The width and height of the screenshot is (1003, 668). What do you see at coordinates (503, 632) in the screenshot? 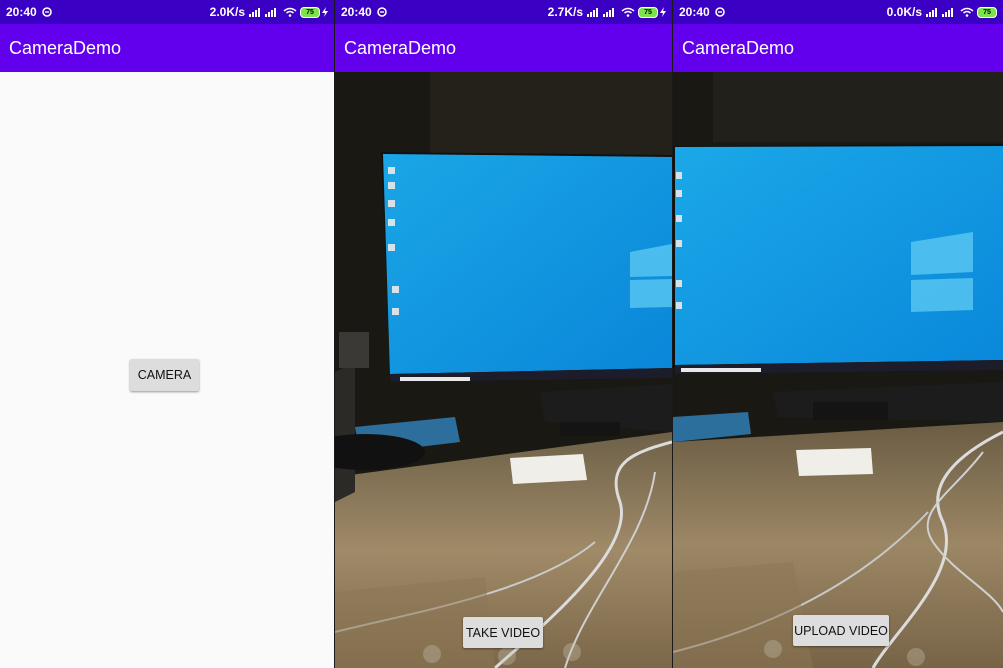
I see `take-video-button: TAKE VIDEO` at bounding box center [503, 632].